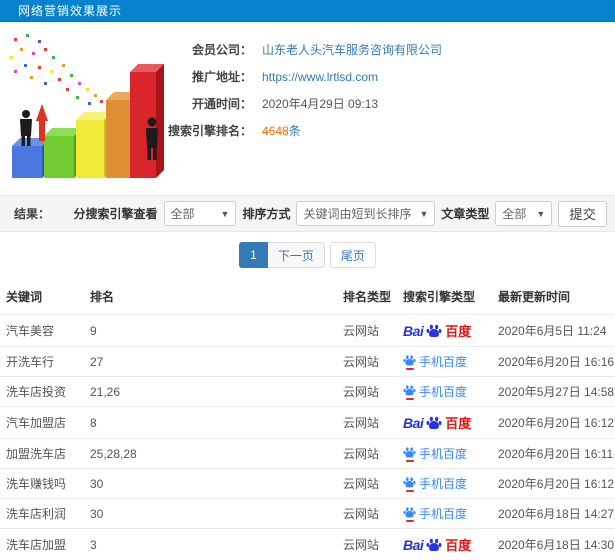 The height and width of the screenshot is (560, 615). I want to click on table-row: 洗车店加盟 3 云网站 Bai 百度 2020年6月18日 14:30, so click(307, 544).